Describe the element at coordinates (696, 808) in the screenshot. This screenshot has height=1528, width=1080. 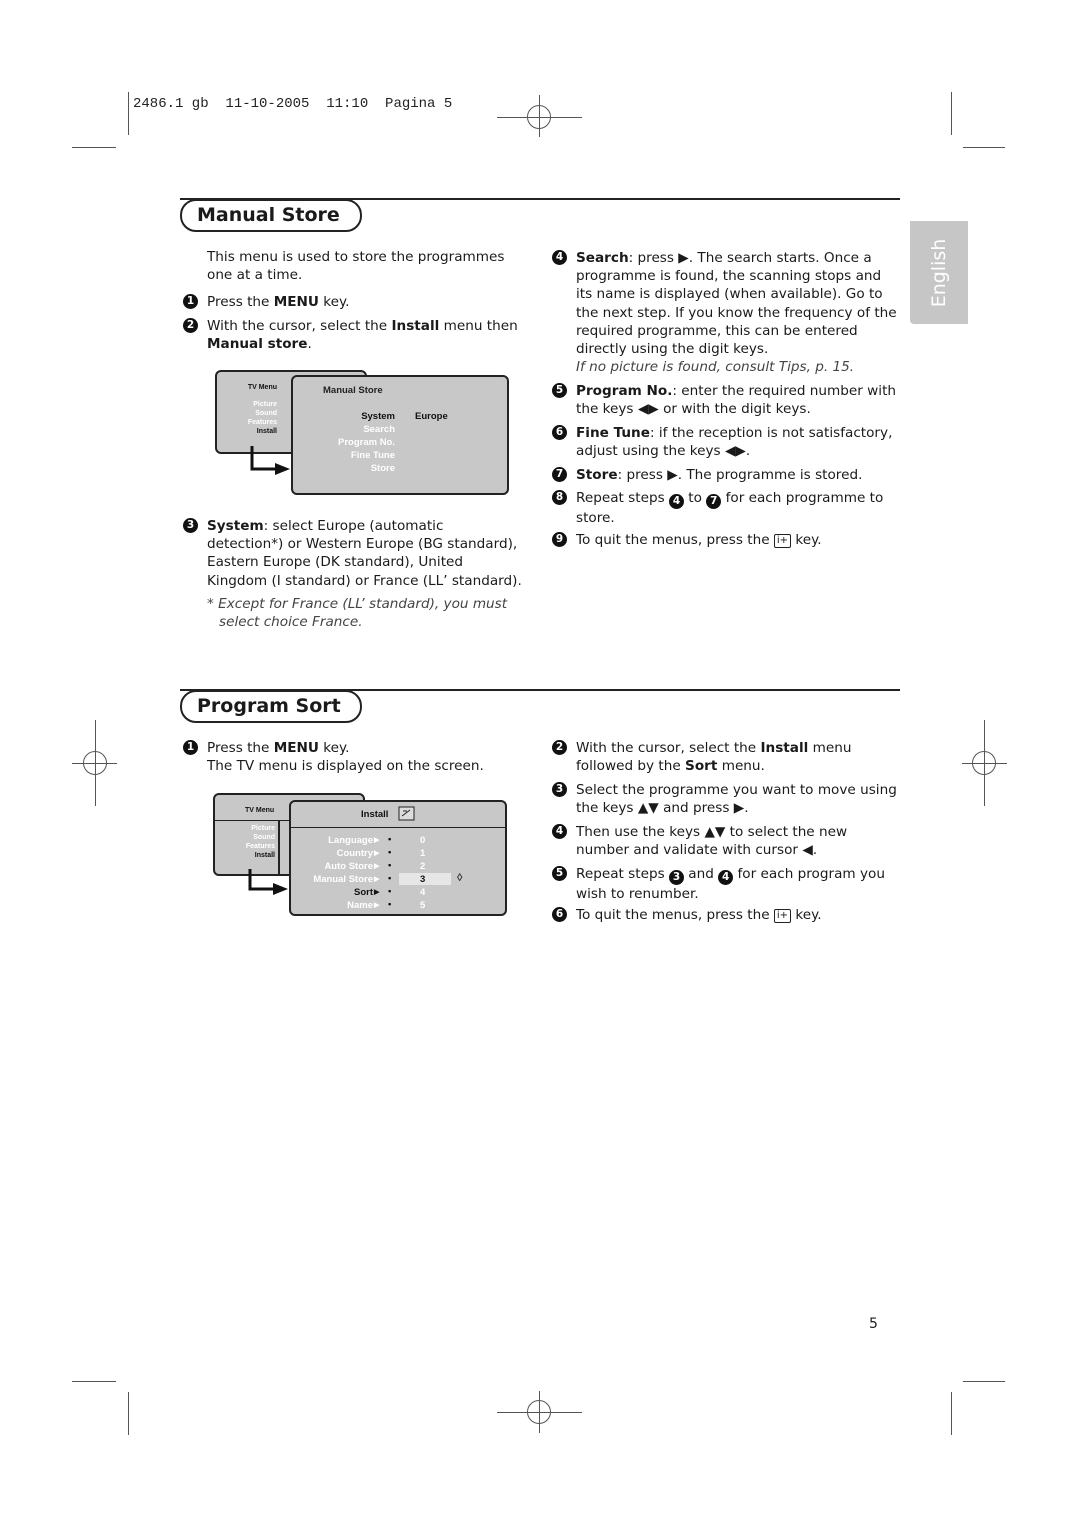
I see `step-text: and press` at that location.